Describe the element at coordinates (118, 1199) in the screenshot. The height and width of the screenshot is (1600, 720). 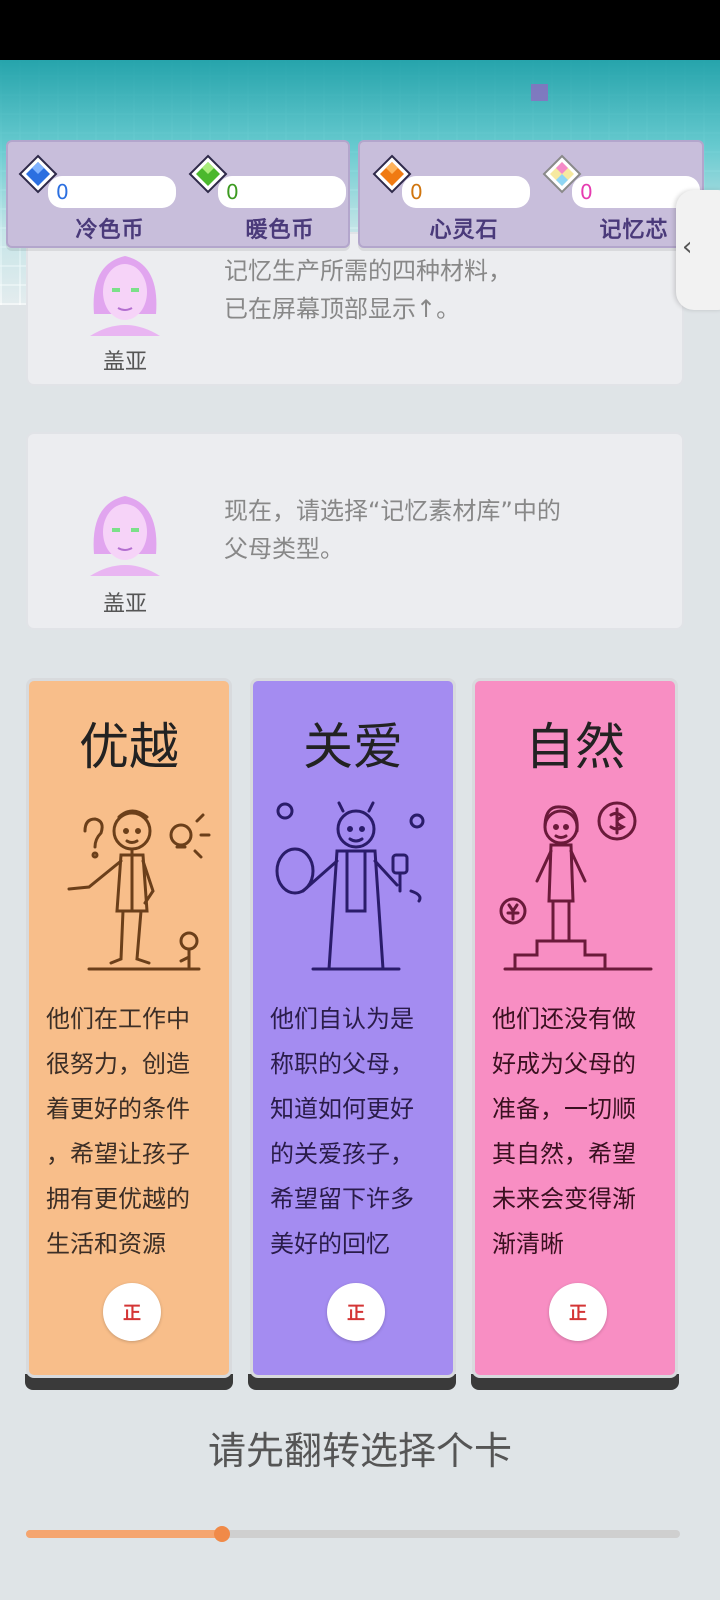
I see `desc-line: 拥有更优越的` at that location.